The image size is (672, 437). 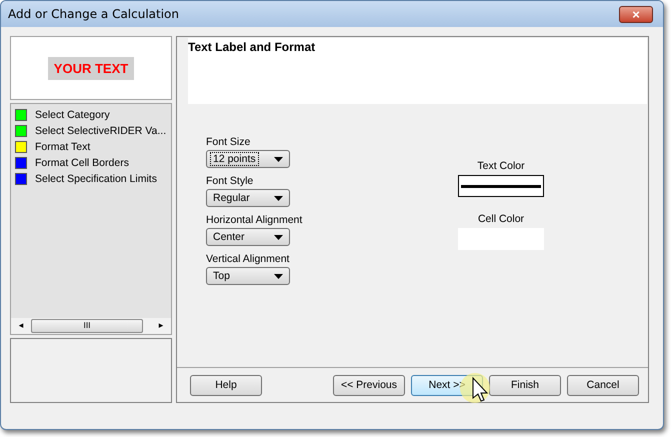 I want to click on dropdown-value: Regular, so click(x=231, y=198).